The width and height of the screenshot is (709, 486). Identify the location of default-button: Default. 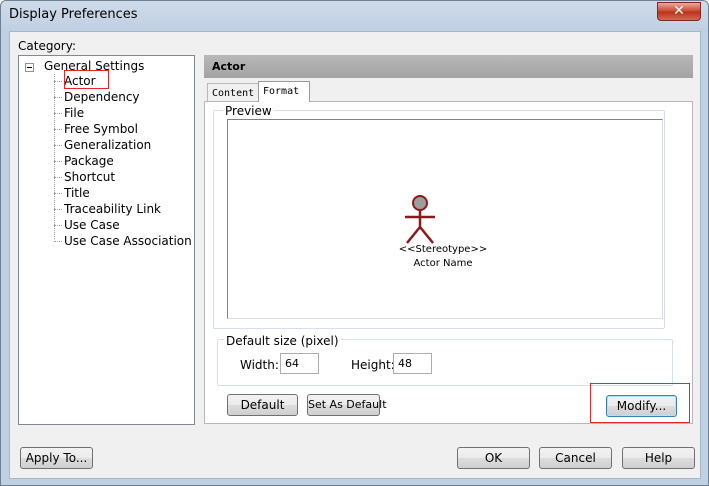
(262, 405).